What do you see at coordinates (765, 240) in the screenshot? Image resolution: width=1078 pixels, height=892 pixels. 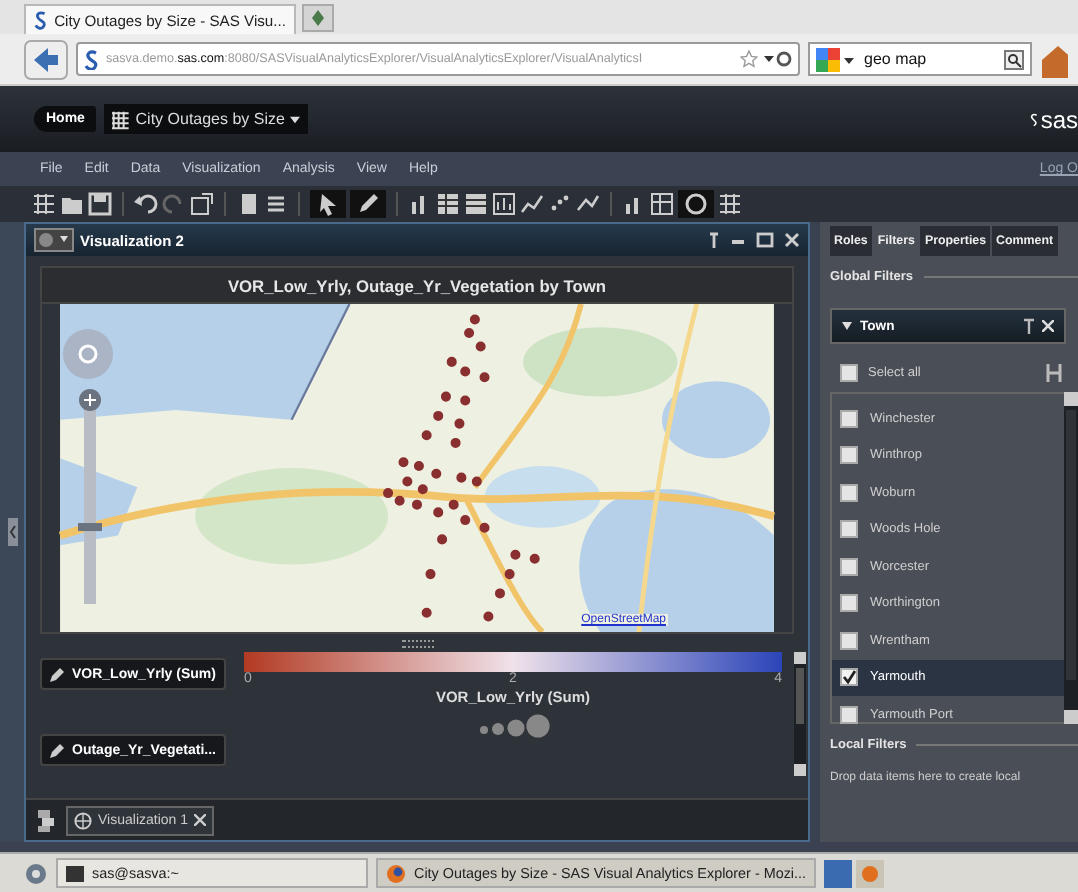 I see `maximize-icon` at bounding box center [765, 240].